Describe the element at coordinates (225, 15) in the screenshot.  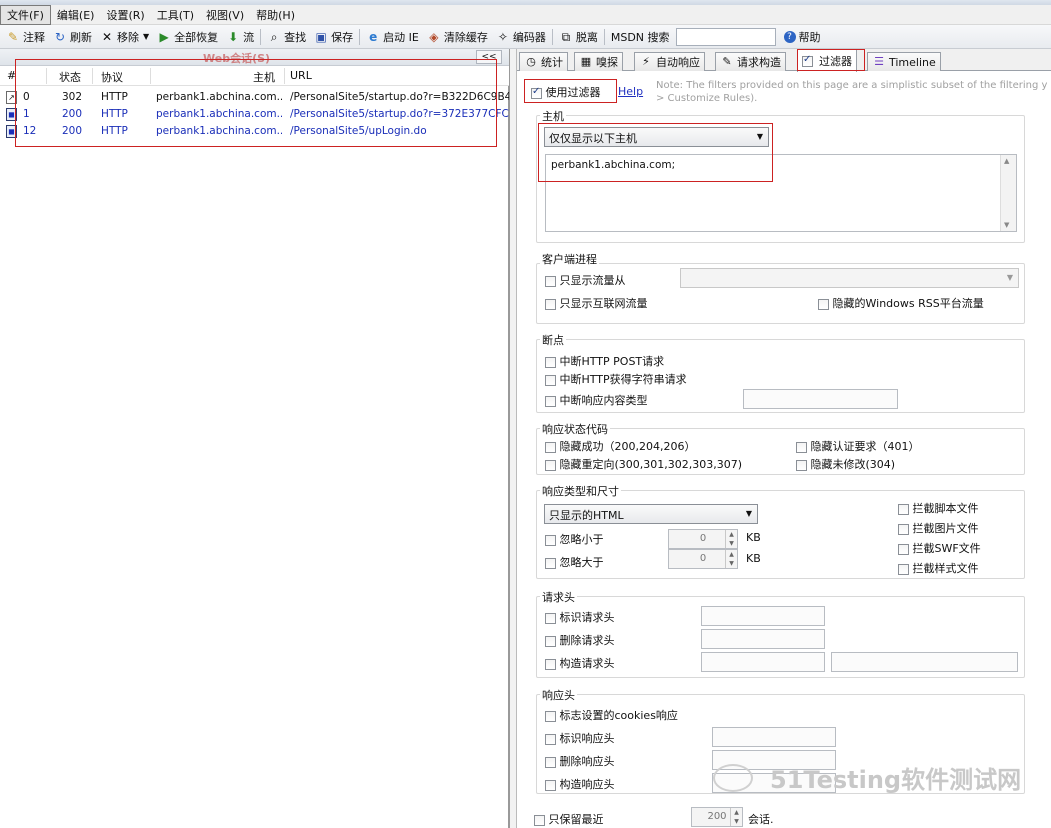
I see `menu-view: 视图(V)` at that location.